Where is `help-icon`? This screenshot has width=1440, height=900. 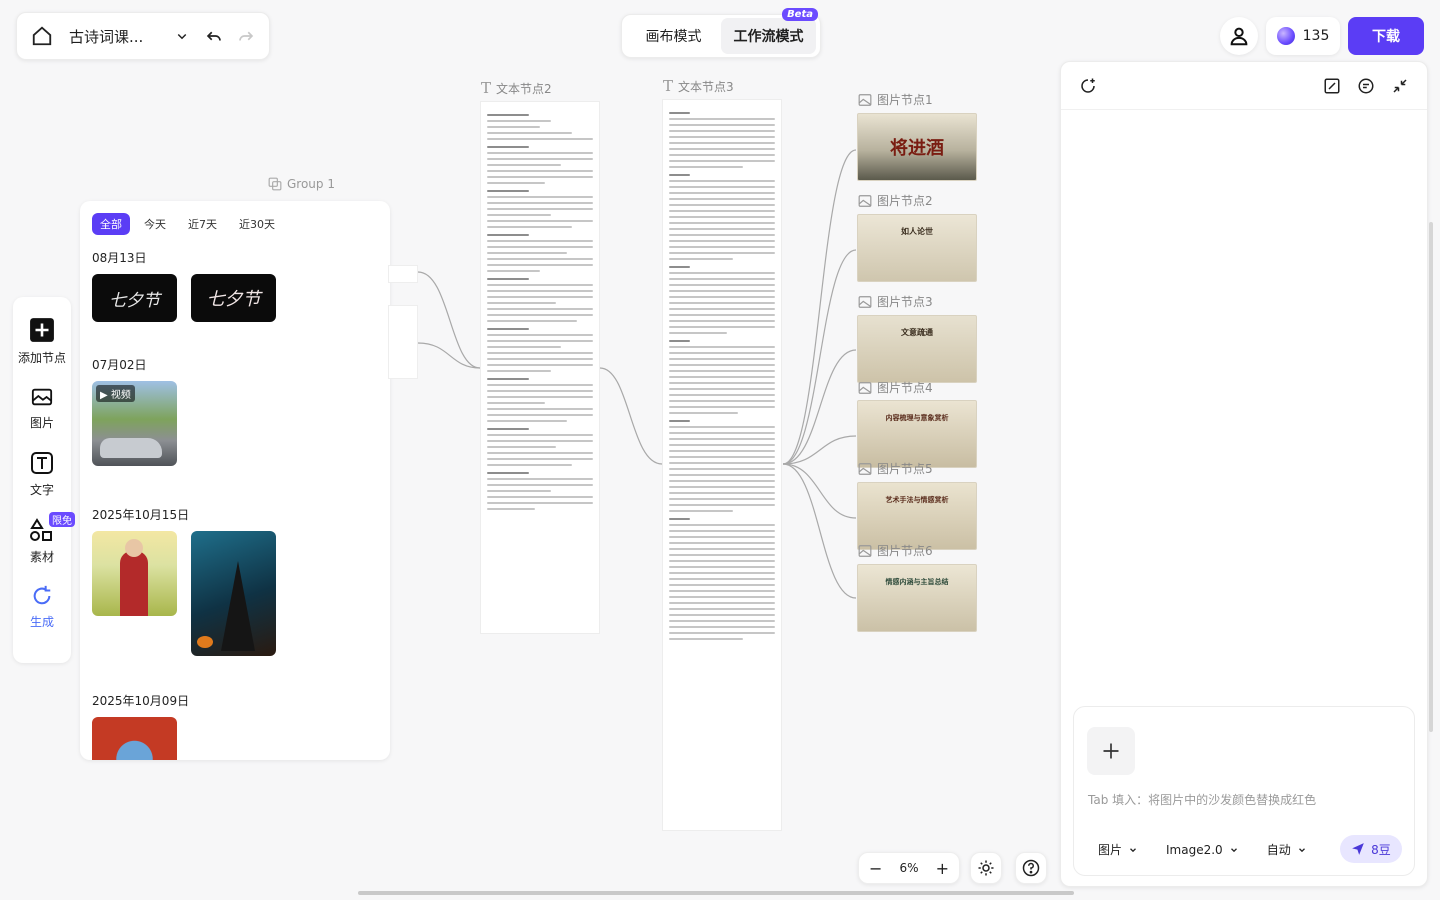
help-icon is located at coordinates (1031, 868).